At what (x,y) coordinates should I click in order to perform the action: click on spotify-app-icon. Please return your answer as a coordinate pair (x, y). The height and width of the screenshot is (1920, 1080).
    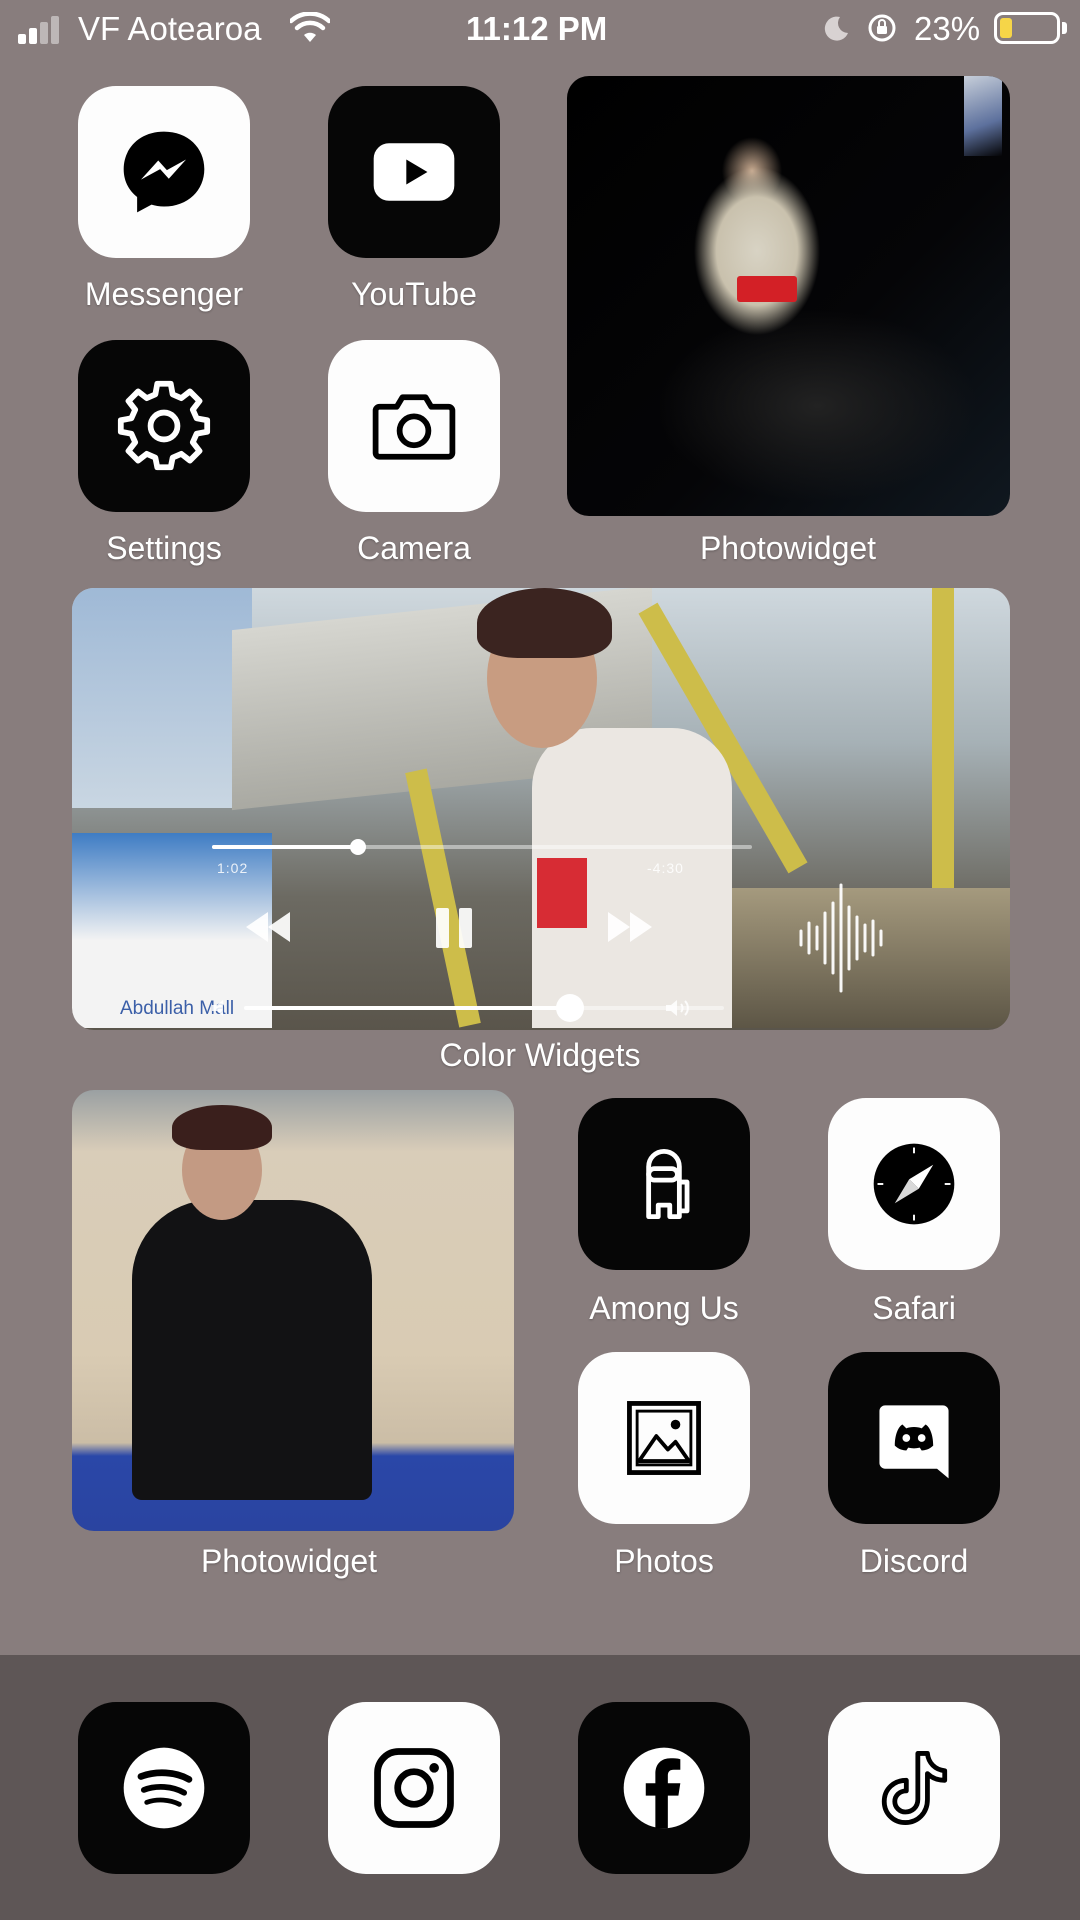
    Looking at the image, I should click on (164, 1788).